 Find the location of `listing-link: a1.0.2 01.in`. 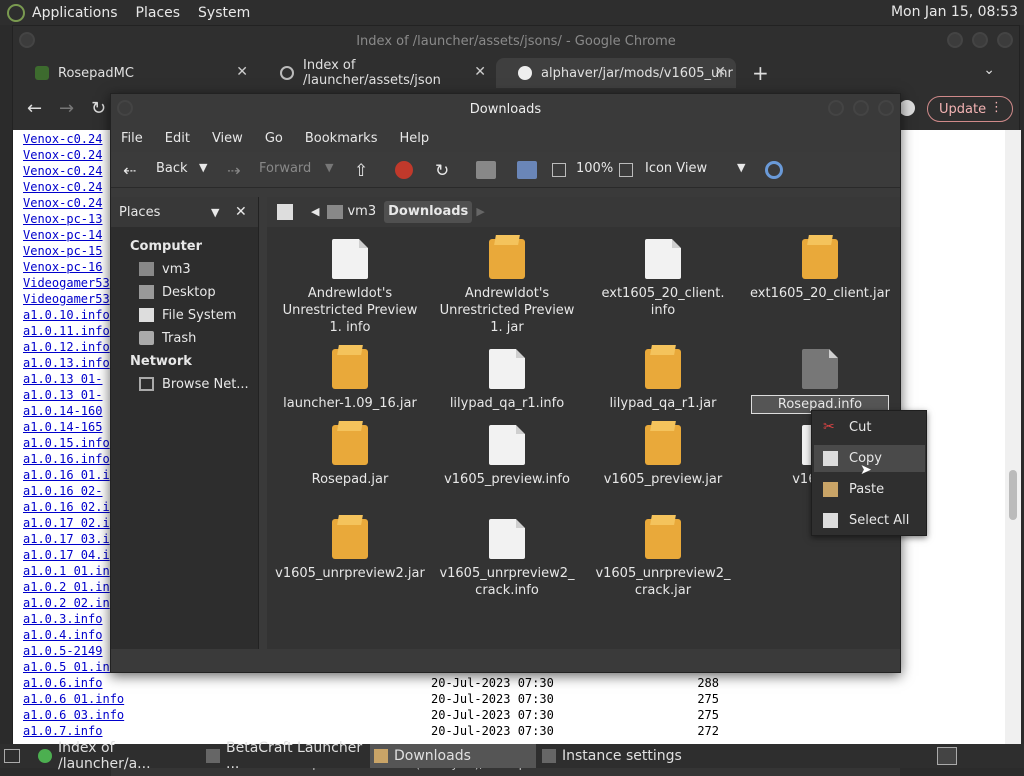

listing-link: a1.0.2 01.in is located at coordinates (66, 587).